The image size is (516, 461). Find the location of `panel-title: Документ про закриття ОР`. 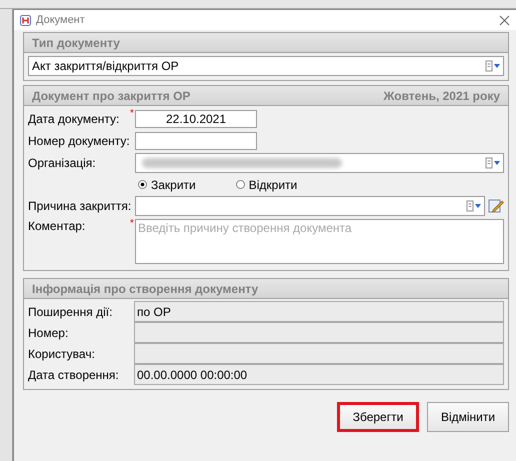

panel-title: Документ про закриття ОР is located at coordinates (111, 95).